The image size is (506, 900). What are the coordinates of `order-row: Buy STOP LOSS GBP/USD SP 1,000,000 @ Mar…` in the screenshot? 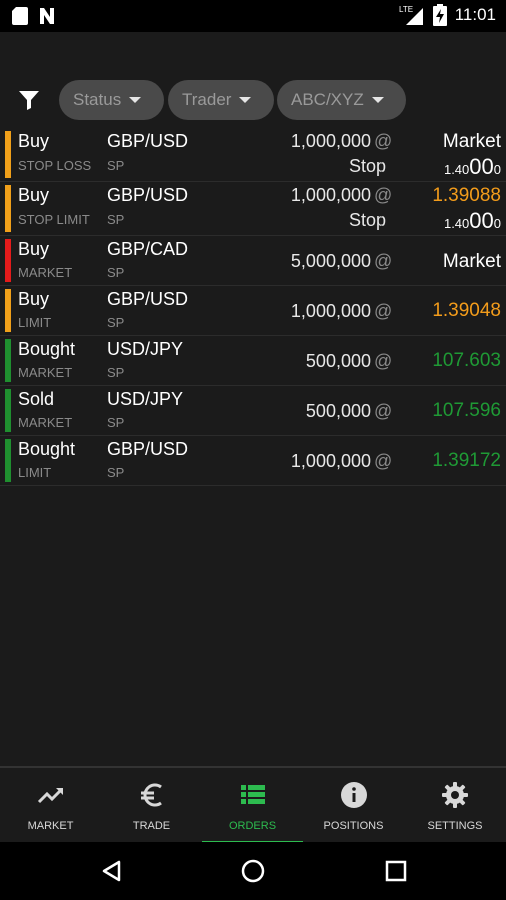 It's located at (253, 155).